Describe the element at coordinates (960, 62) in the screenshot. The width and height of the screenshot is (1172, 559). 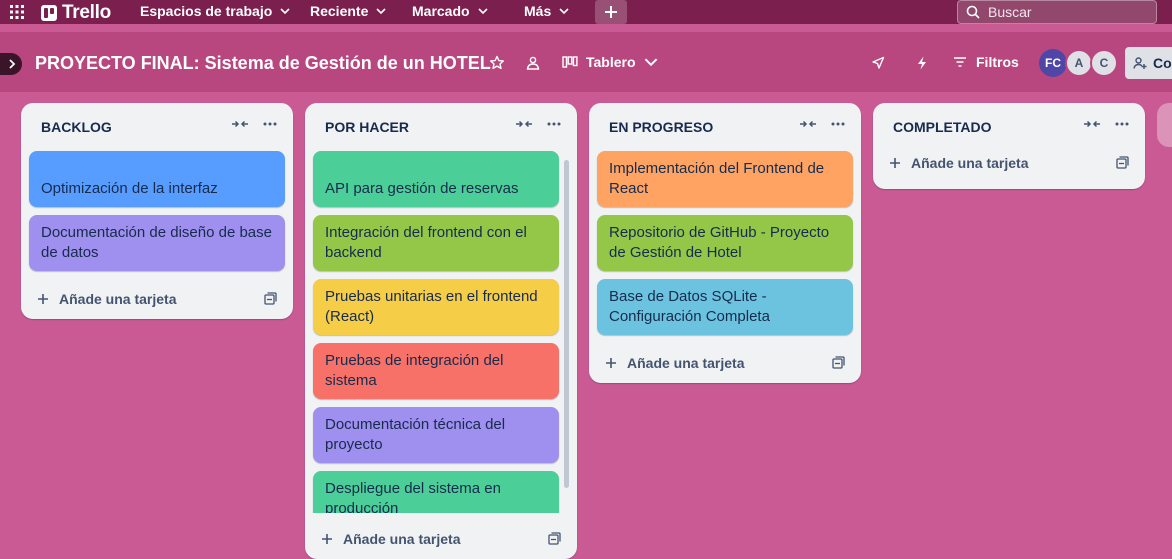
I see `filter-icon` at that location.